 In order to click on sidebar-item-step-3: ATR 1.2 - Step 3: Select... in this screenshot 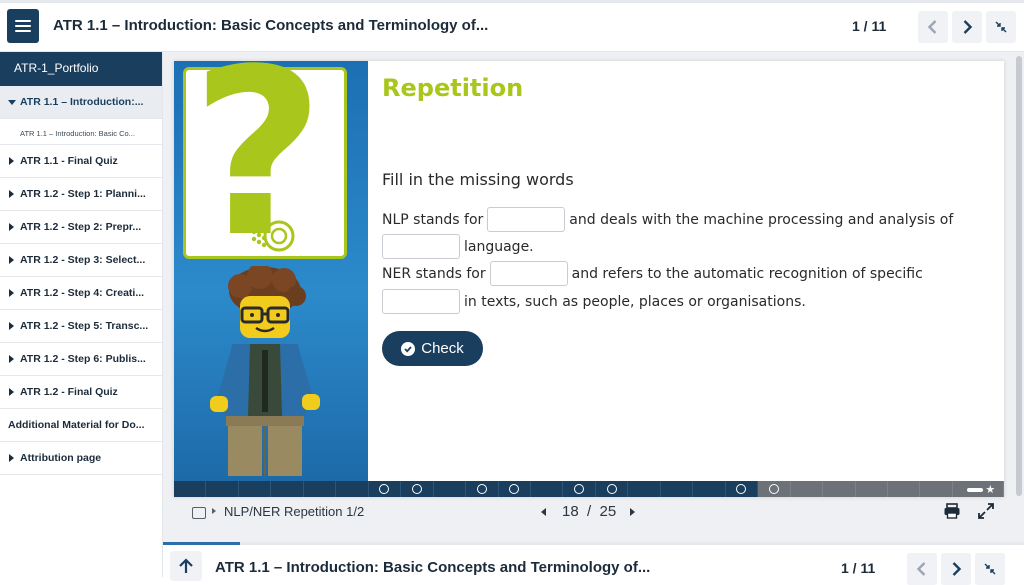, I will do `click(81, 260)`.